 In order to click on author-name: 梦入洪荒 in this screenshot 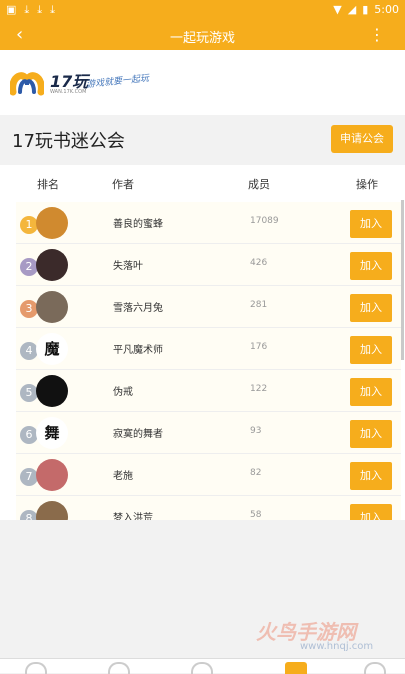, I will do `click(133, 514)`.